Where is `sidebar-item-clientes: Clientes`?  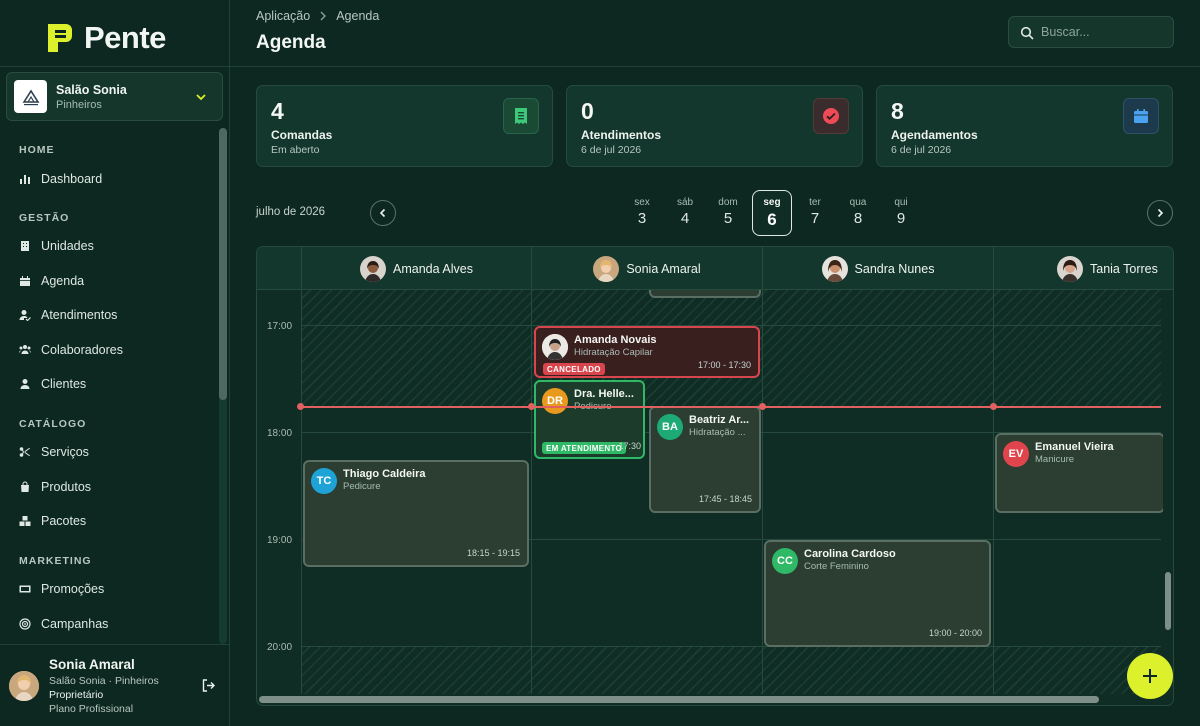 sidebar-item-clientes: Clientes is located at coordinates (52, 384).